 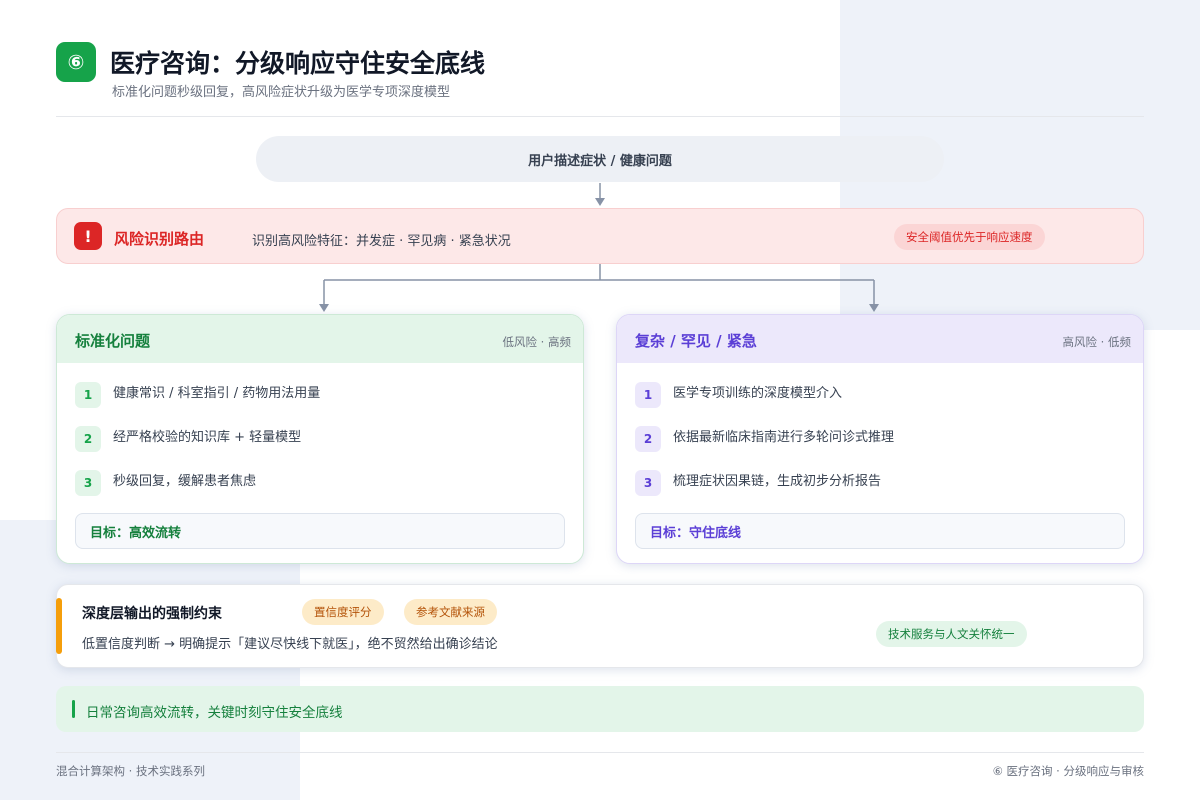 What do you see at coordinates (758, 393) in the screenshot?
I see `step-text: 医学专项训练的深度模型介入` at bounding box center [758, 393].